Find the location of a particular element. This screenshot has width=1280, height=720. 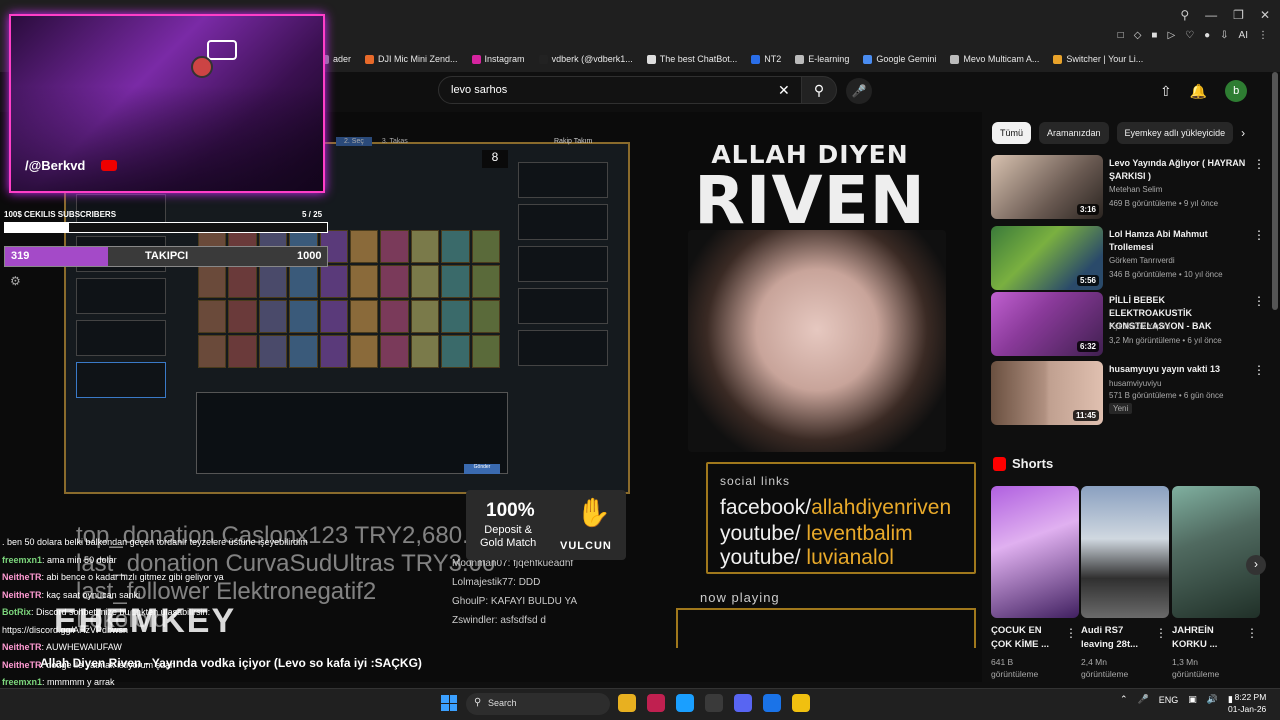

shorts-next-button: › is located at coordinates (1256, 565).